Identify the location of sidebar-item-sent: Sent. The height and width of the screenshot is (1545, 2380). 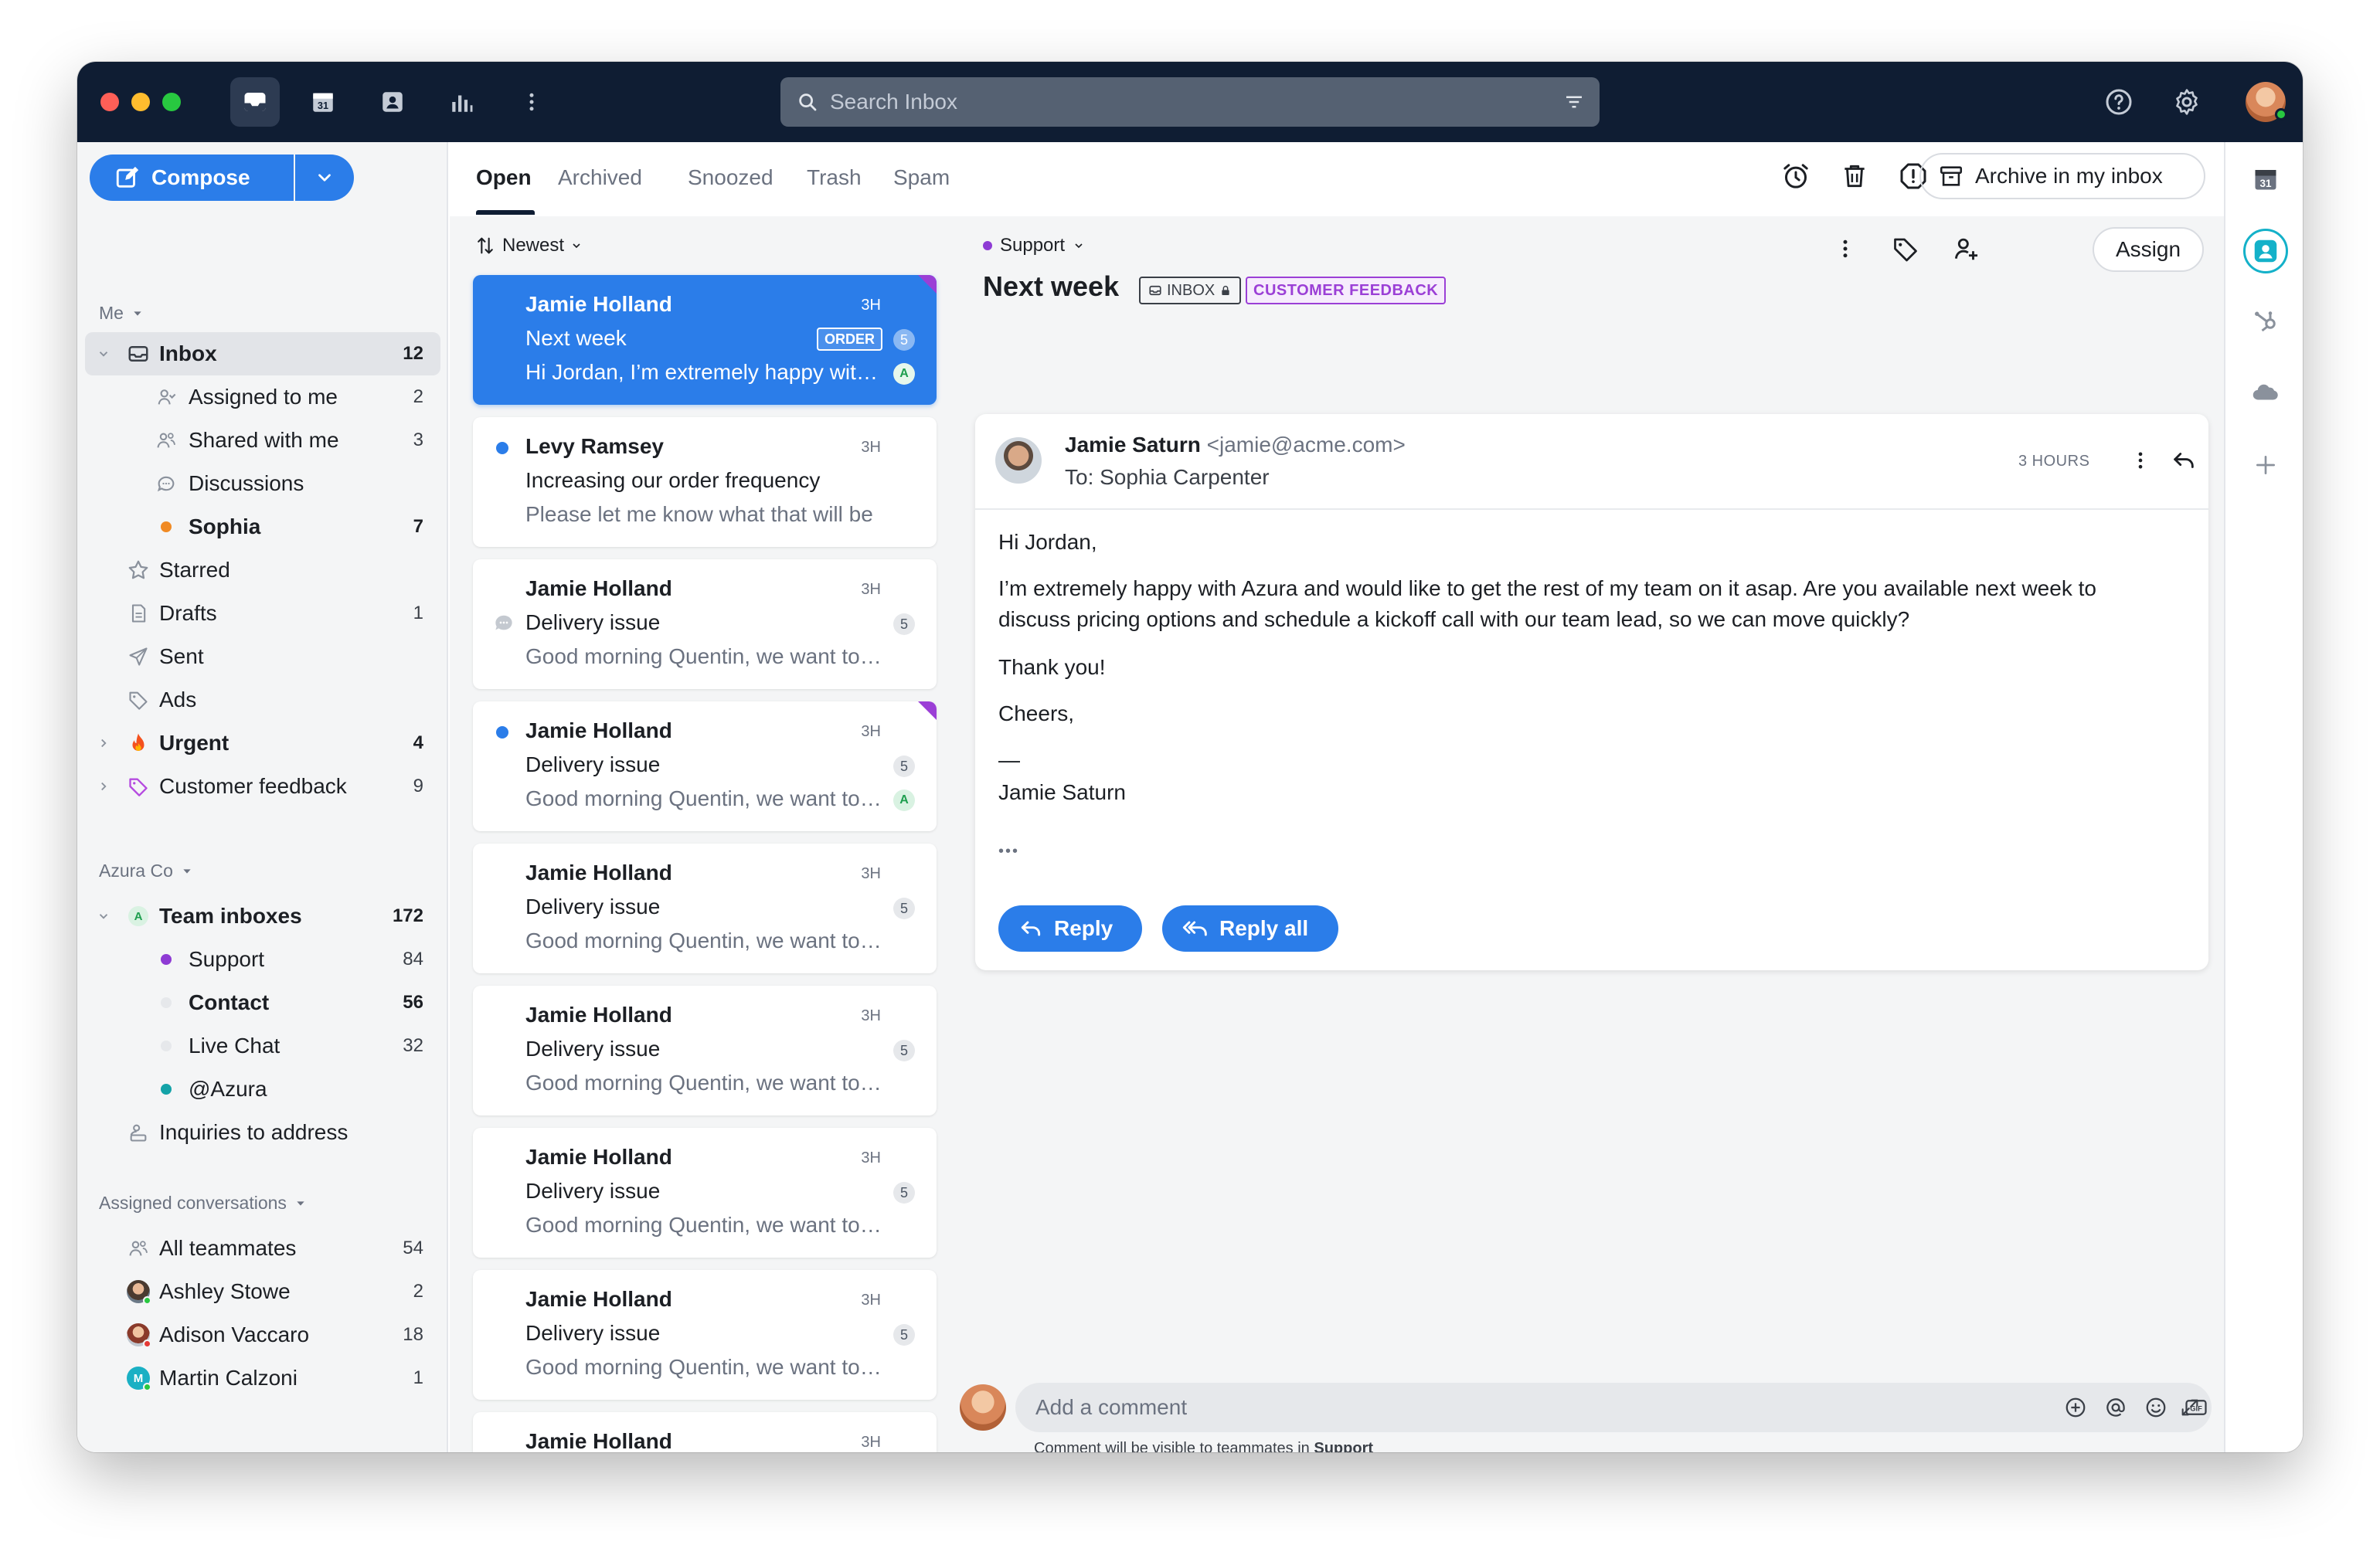
(262, 656).